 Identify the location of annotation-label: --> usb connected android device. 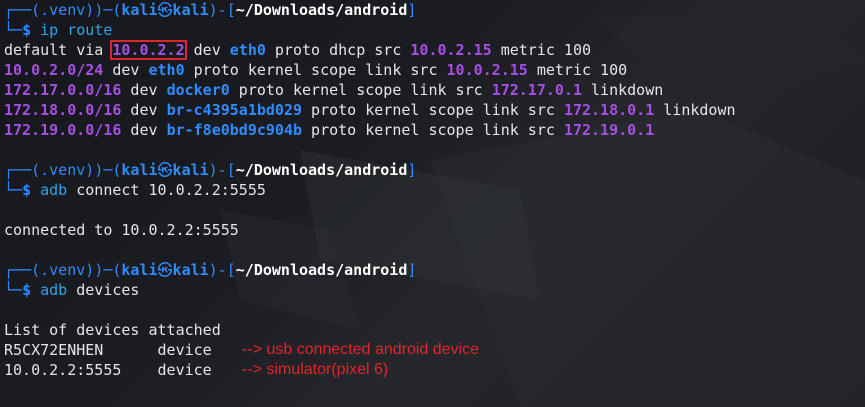
(361, 349).